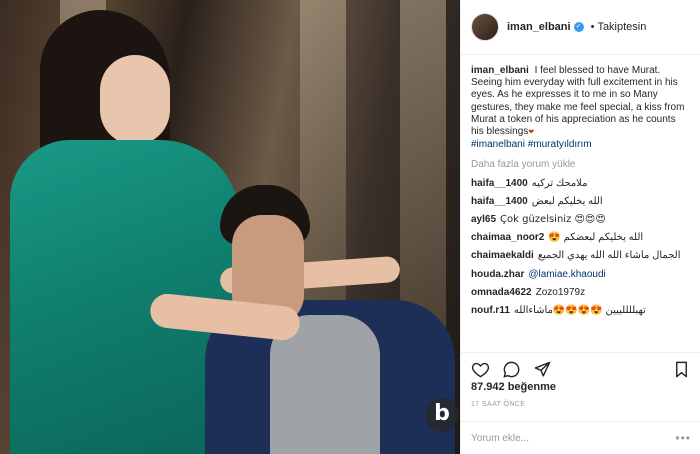  Describe the element at coordinates (683, 438) in the screenshot. I see `more-options-icon: •••` at that location.